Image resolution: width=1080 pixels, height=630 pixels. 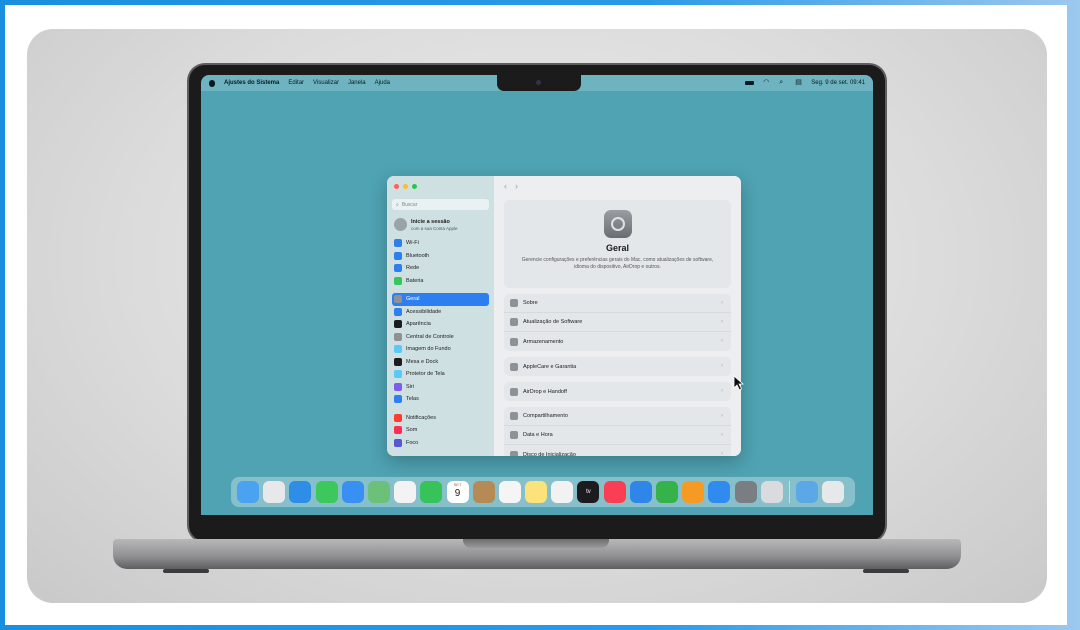 I want to click on menu-janela: Janela, so click(x=357, y=83).